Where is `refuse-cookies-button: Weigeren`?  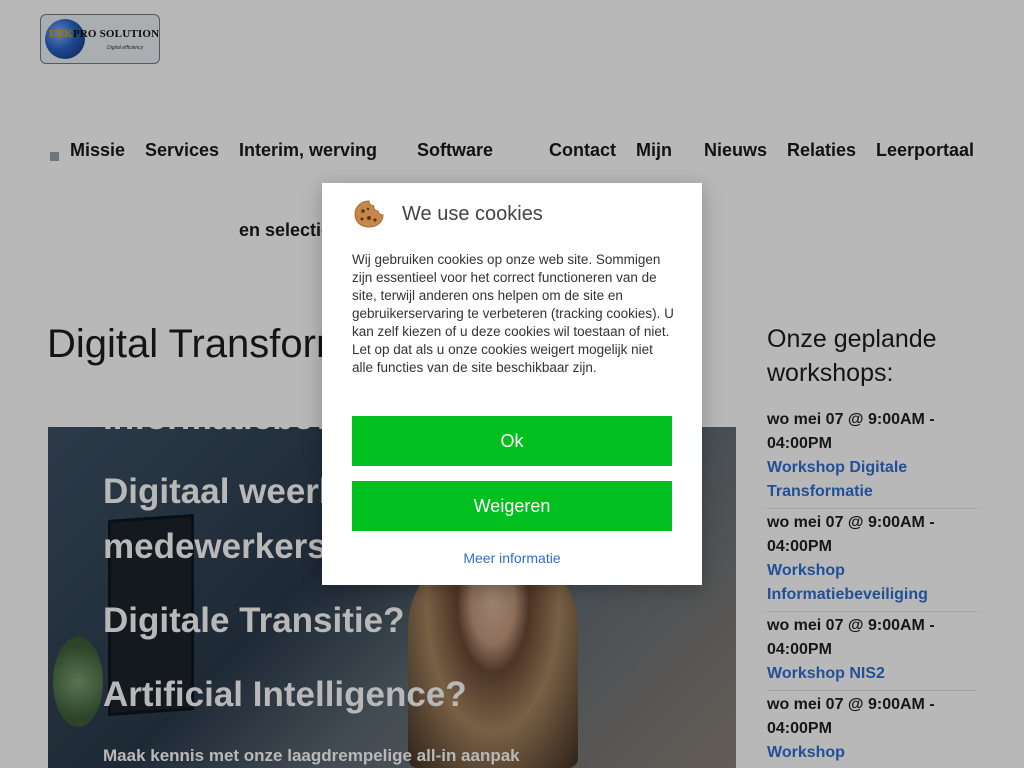
refuse-cookies-button: Weigeren is located at coordinates (512, 506).